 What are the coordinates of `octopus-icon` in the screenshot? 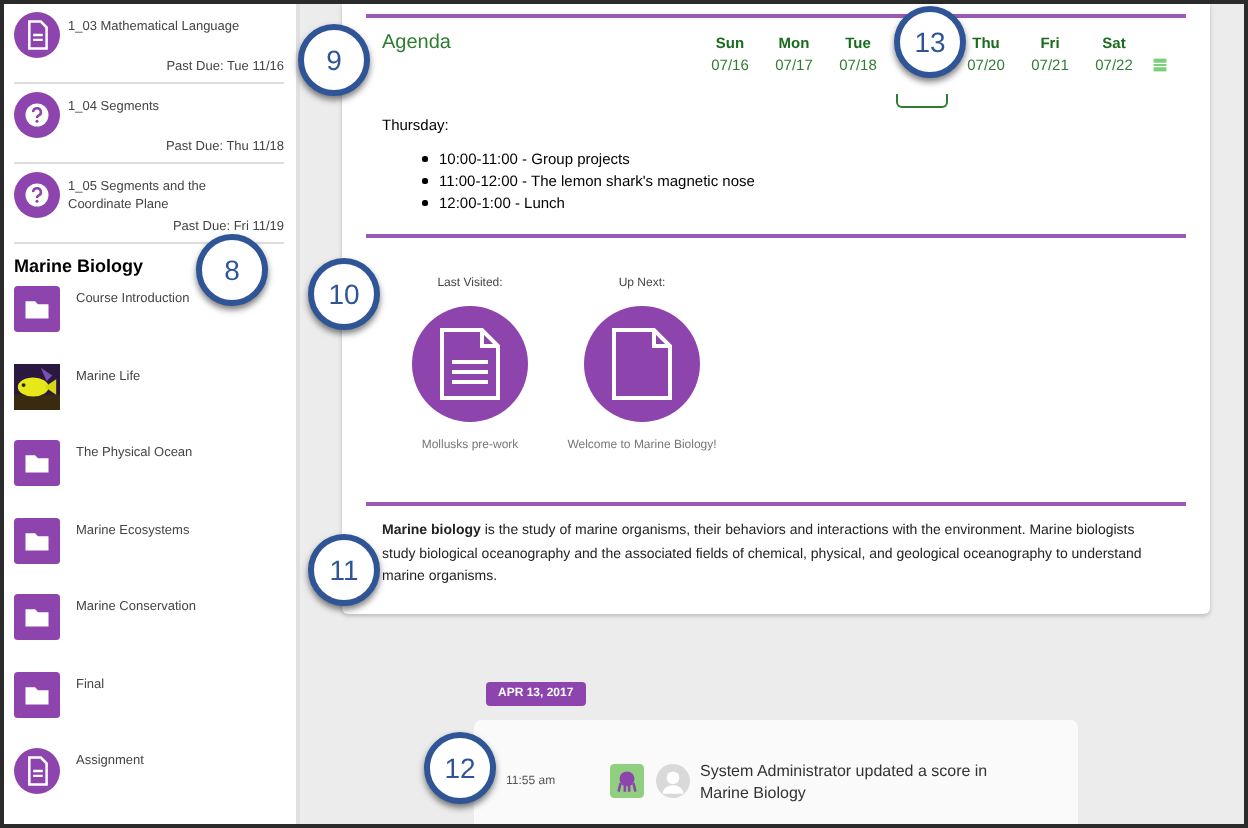 It's located at (627, 780).